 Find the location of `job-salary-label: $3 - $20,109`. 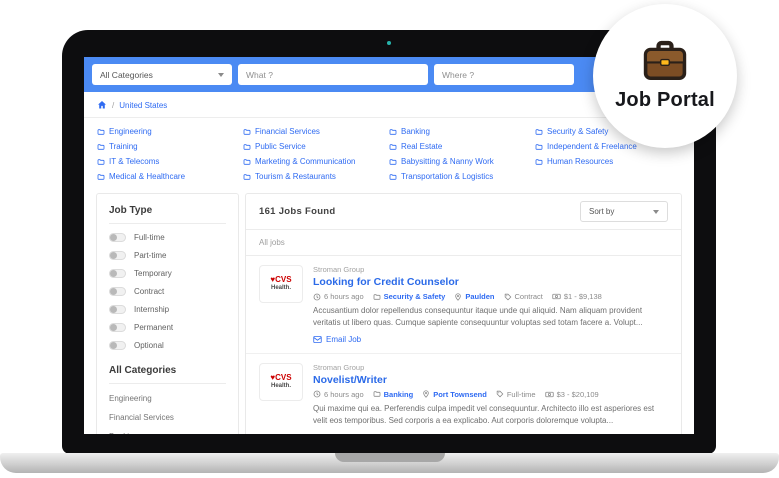

job-salary-label: $3 - $20,109 is located at coordinates (577, 394).